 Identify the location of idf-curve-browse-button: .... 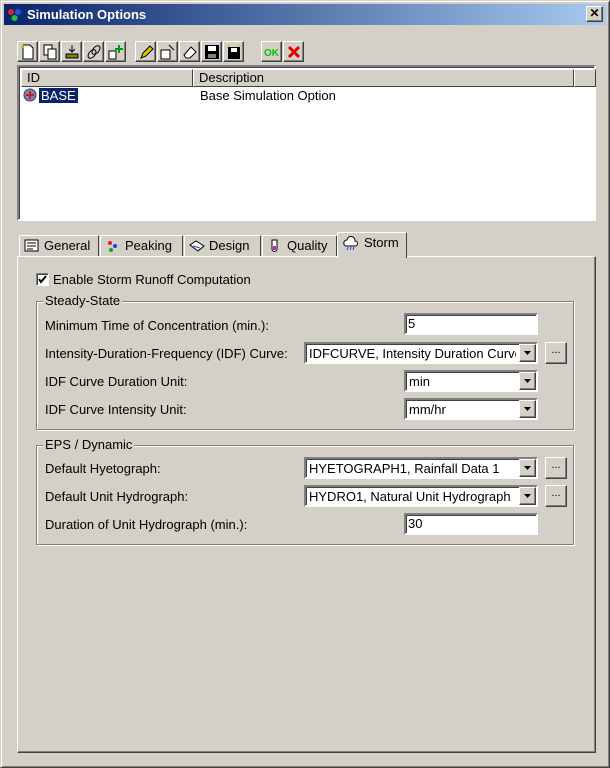
(556, 353).